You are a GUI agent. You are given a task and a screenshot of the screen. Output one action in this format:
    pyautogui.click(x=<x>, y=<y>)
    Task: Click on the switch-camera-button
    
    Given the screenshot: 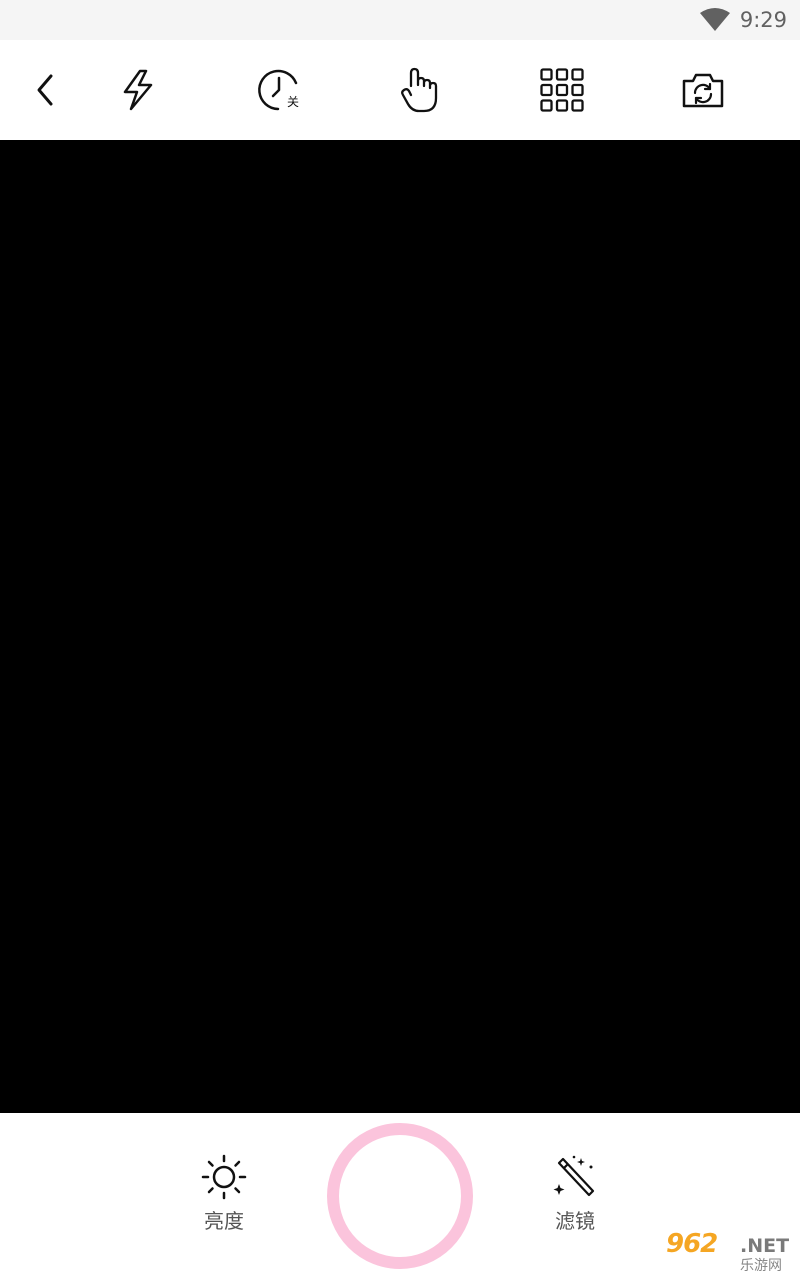 What is the action you would take?
    pyautogui.click(x=703, y=90)
    